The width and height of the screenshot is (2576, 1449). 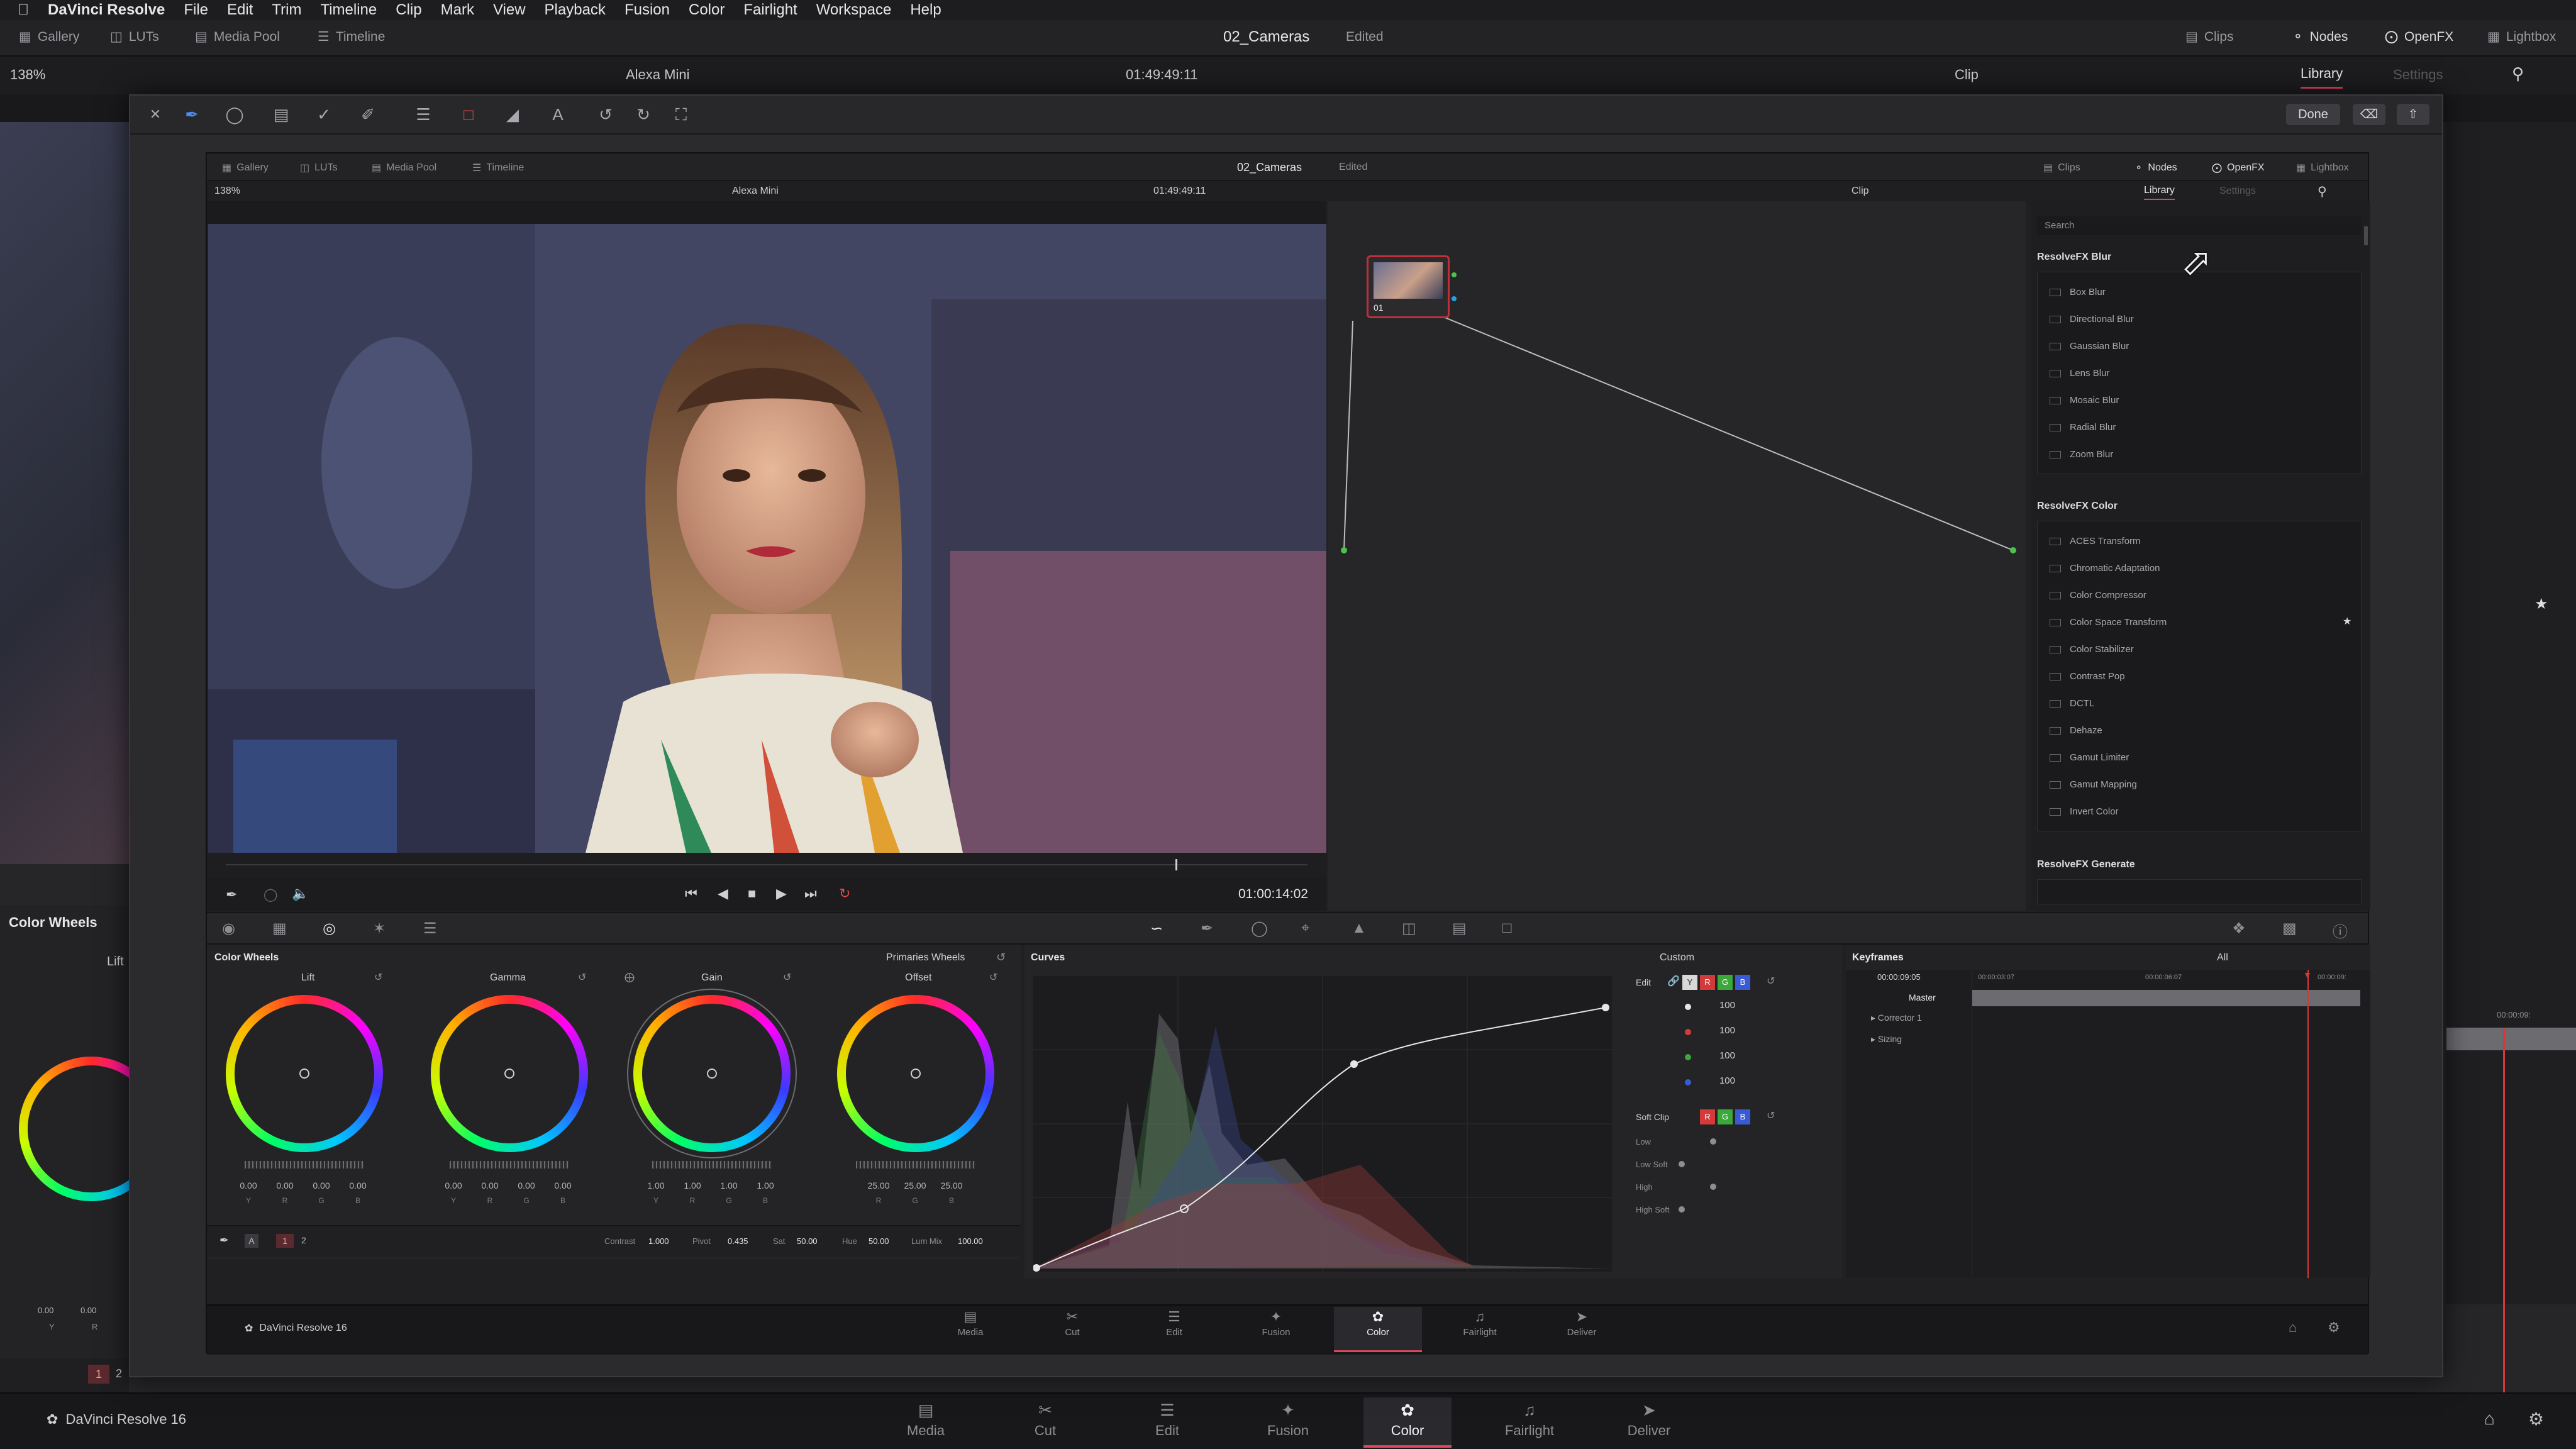 What do you see at coordinates (630, 977) in the screenshot?
I see `crosshair-icon: ⨁` at bounding box center [630, 977].